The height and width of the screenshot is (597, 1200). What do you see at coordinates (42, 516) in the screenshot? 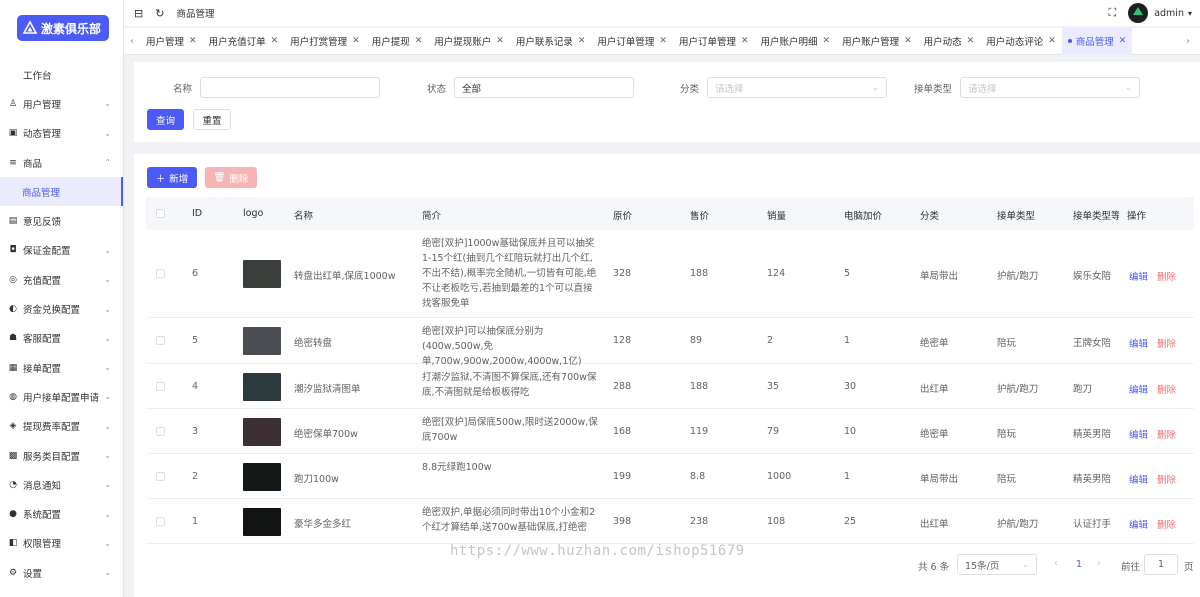
I see `sidebar-item-label: 系统配置` at bounding box center [42, 516].